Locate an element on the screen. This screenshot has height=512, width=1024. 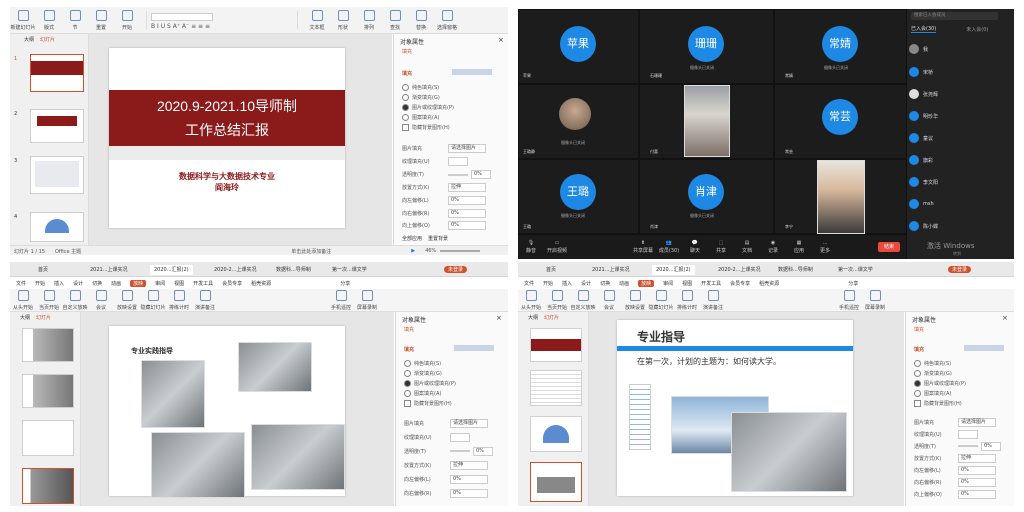
offset-up-input: 0% is located at coordinates (467, 225).